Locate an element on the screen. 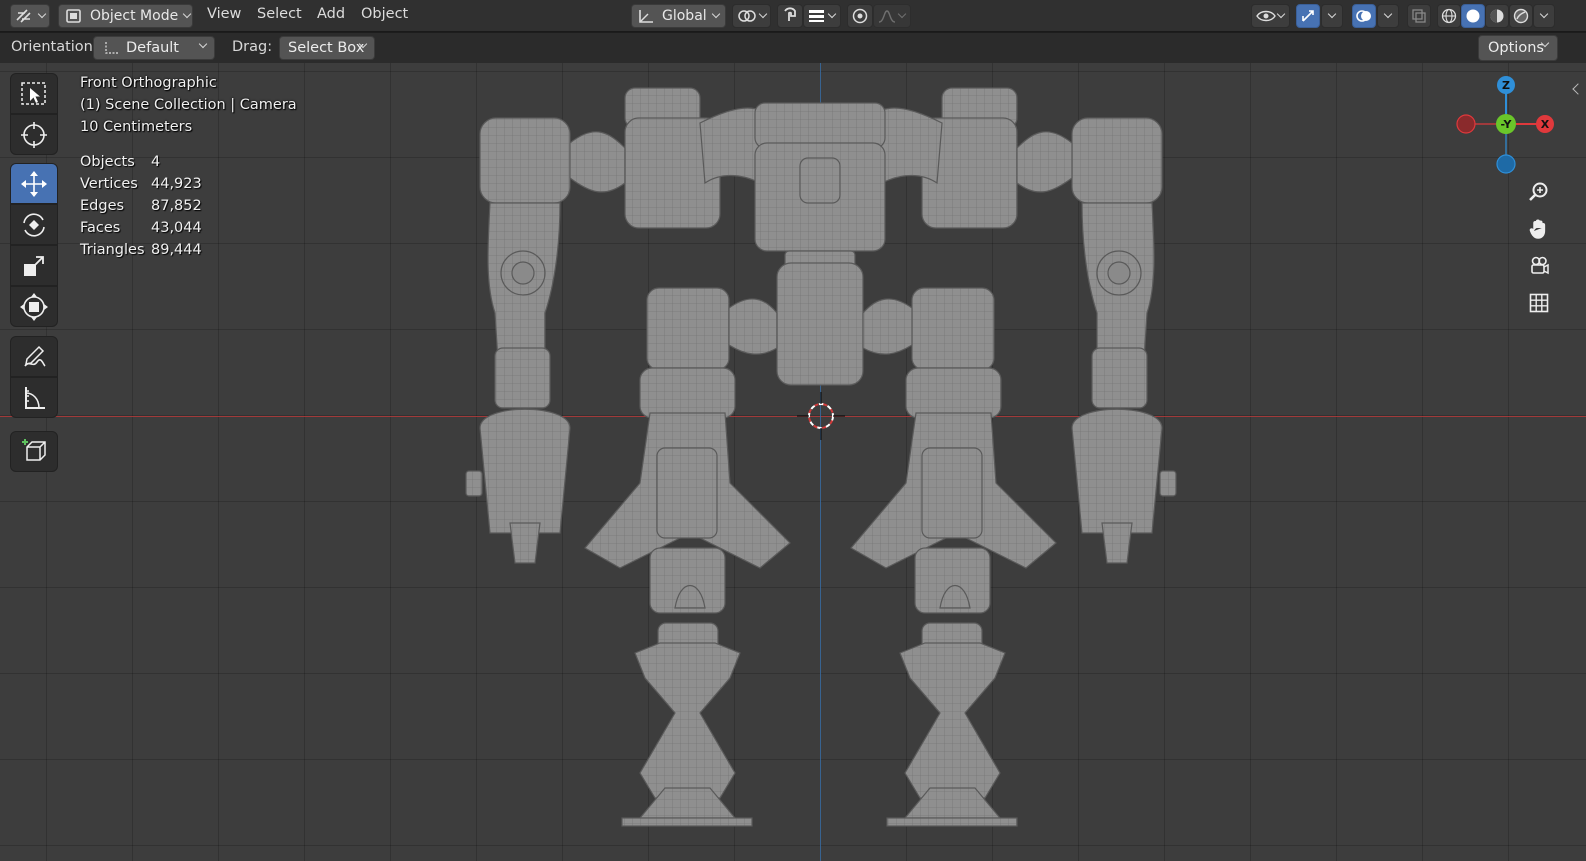 This screenshot has width=1586, height=861. drag-value: Select Box is located at coordinates (326, 48).